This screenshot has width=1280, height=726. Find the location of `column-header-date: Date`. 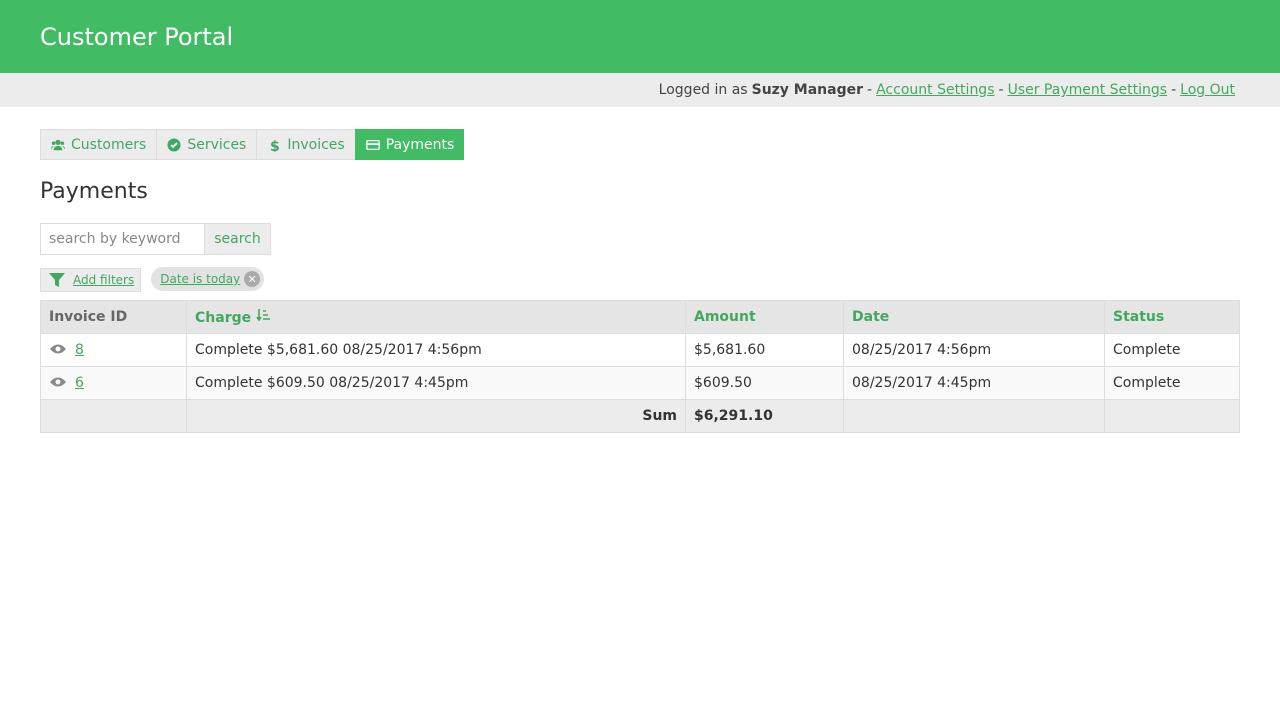

column-header-date: Date is located at coordinates (974, 317).